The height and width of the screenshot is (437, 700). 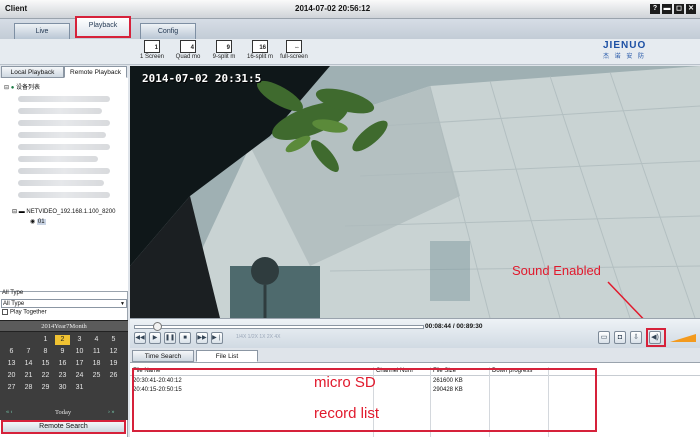 What do you see at coordinates (113, 364) in the screenshot?
I see `calendar-day: 19` at bounding box center [113, 364].